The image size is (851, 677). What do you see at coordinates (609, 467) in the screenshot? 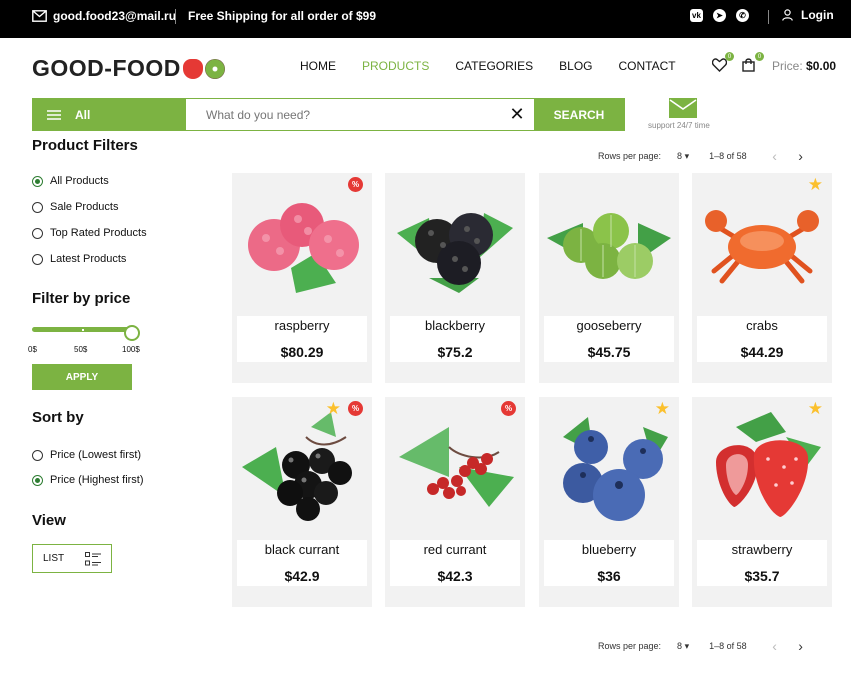
I see `blueberry-image` at bounding box center [609, 467].